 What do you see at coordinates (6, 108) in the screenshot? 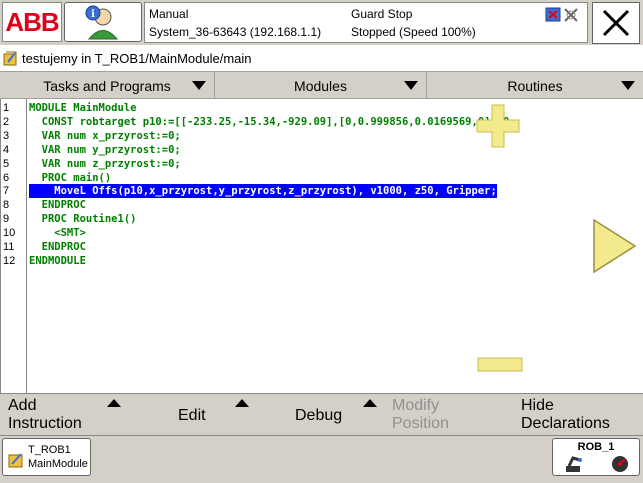
I see `line-number: 1` at bounding box center [6, 108].